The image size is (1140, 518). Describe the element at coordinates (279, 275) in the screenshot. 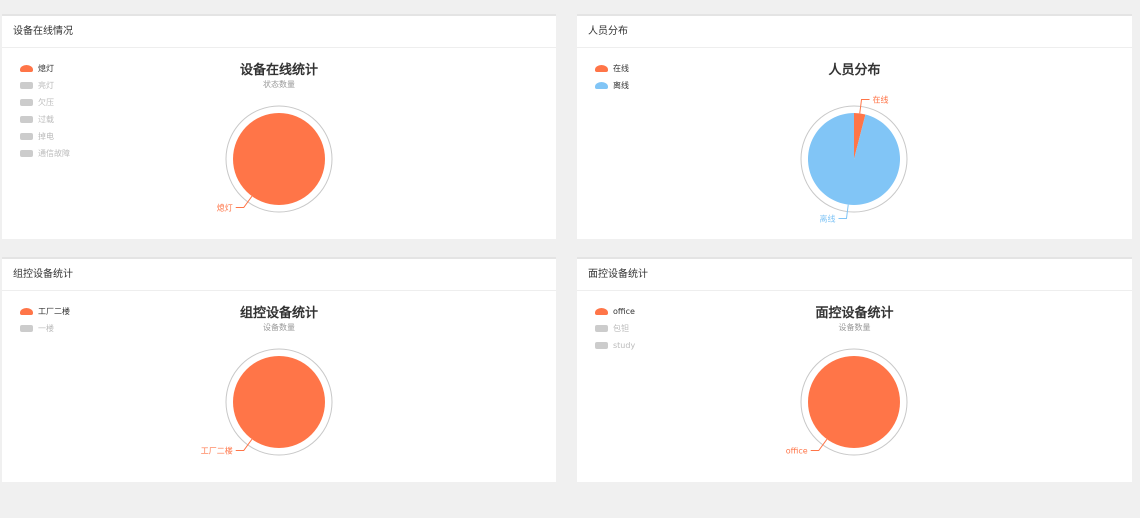

I see `panel-title: 组控设备统计` at that location.